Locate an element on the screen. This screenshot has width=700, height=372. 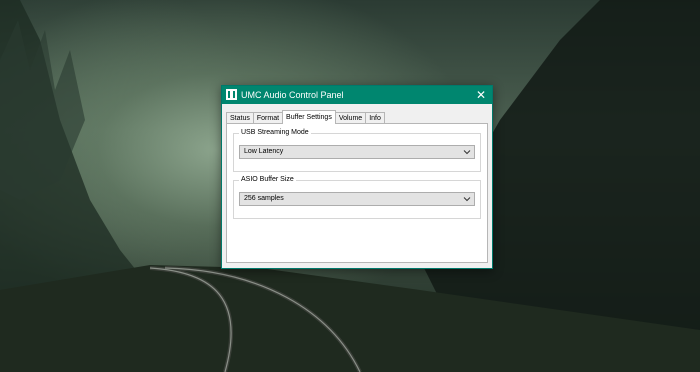
usb-streaming-mode-group: USB Streaming Mode Low Latency is located at coordinates (357, 149).